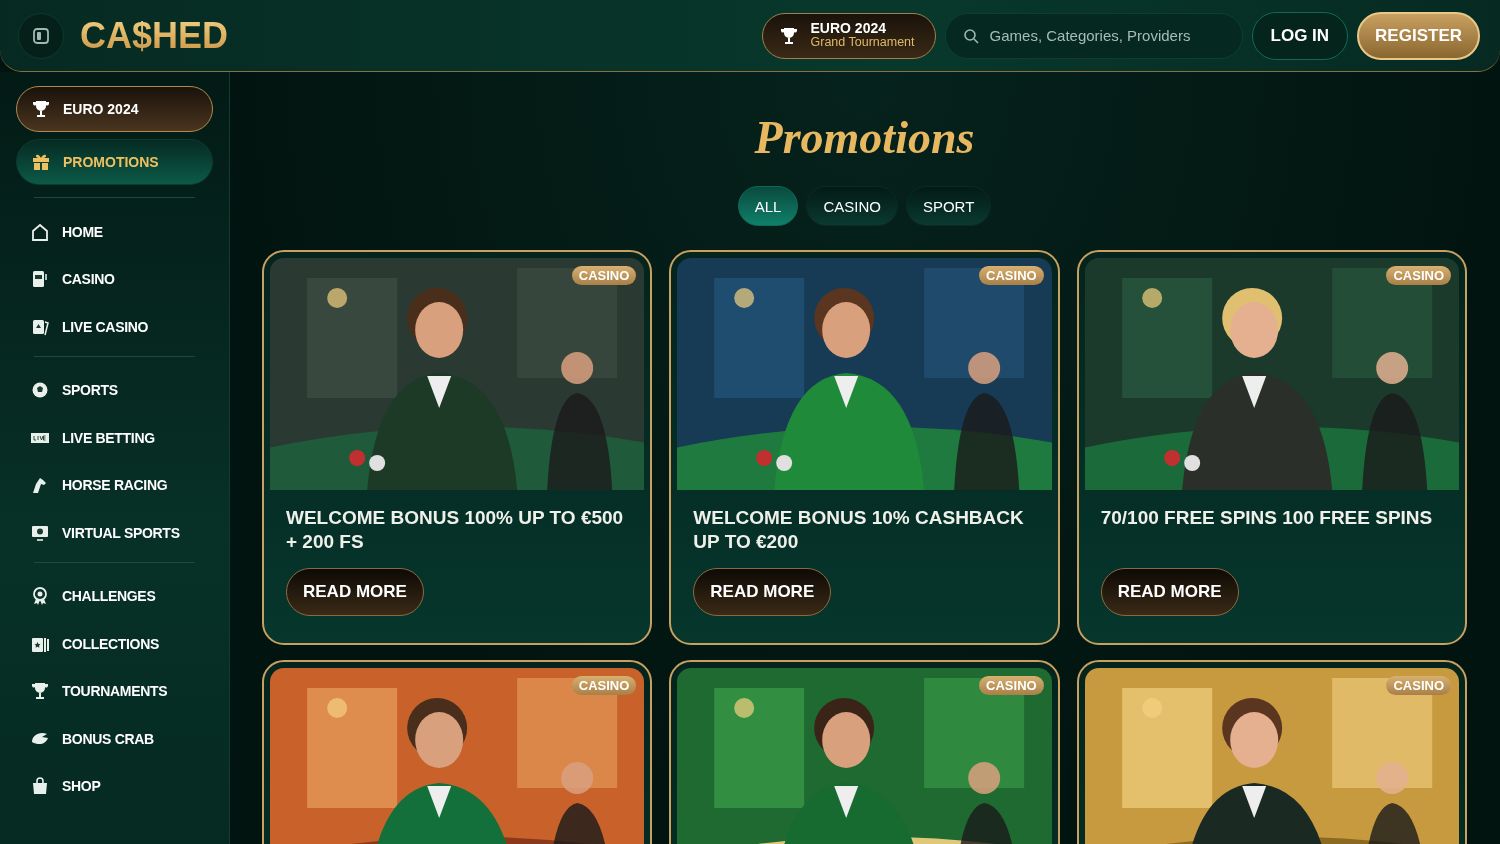 The width and height of the screenshot is (1500, 844). I want to click on search-field: Games, Categories, Providers, so click(1093, 35).